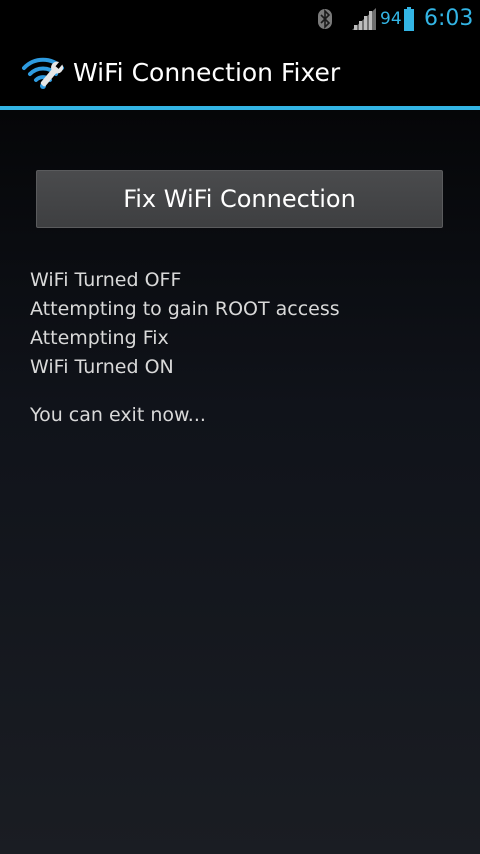 This screenshot has width=480, height=854. What do you see at coordinates (449, 18) in the screenshot?
I see `status-clock: 6:03` at bounding box center [449, 18].